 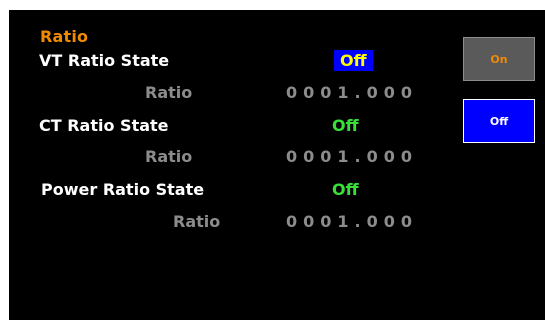 I want to click on ct-ratio-state-value: Off, so click(x=345, y=125).